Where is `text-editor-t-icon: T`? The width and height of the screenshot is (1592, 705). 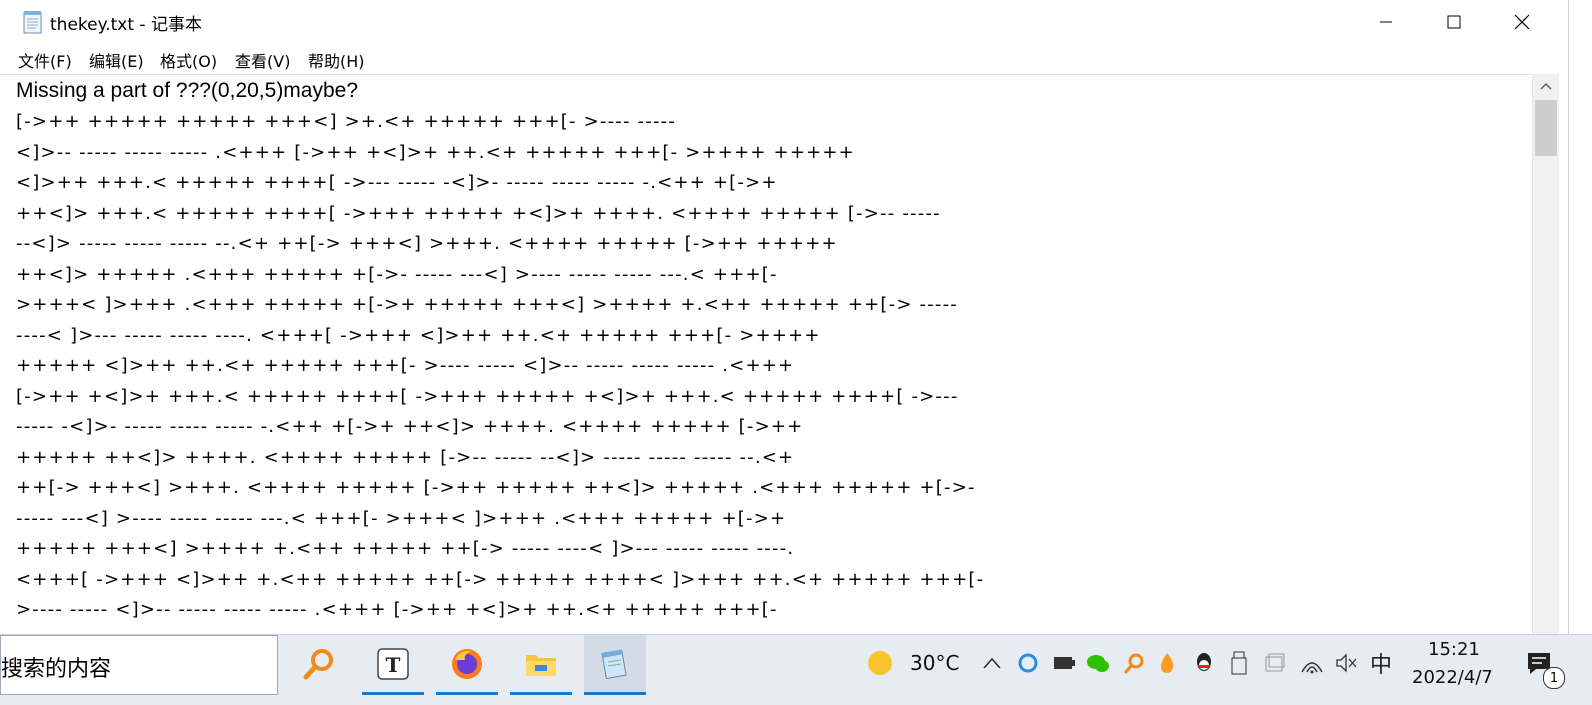 text-editor-t-icon: T is located at coordinates (393, 664).